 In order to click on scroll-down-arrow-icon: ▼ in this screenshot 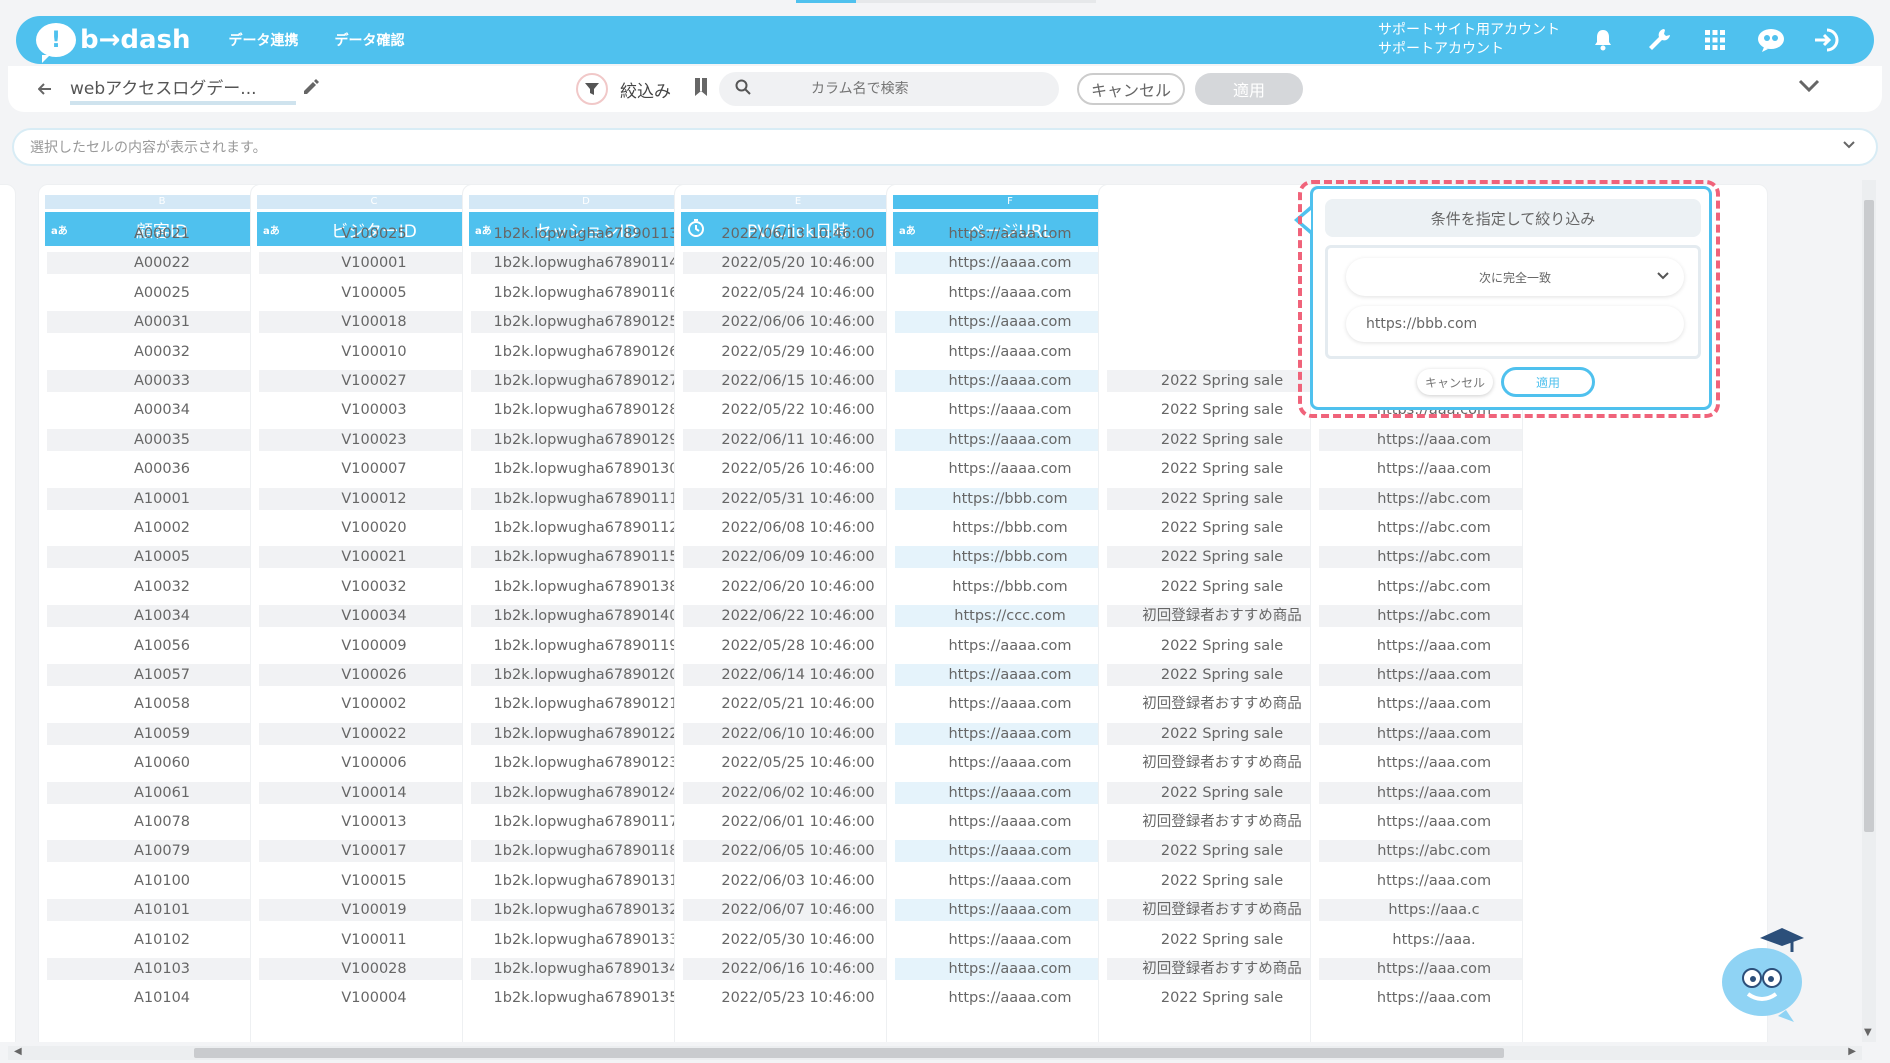, I will do `click(1868, 1032)`.